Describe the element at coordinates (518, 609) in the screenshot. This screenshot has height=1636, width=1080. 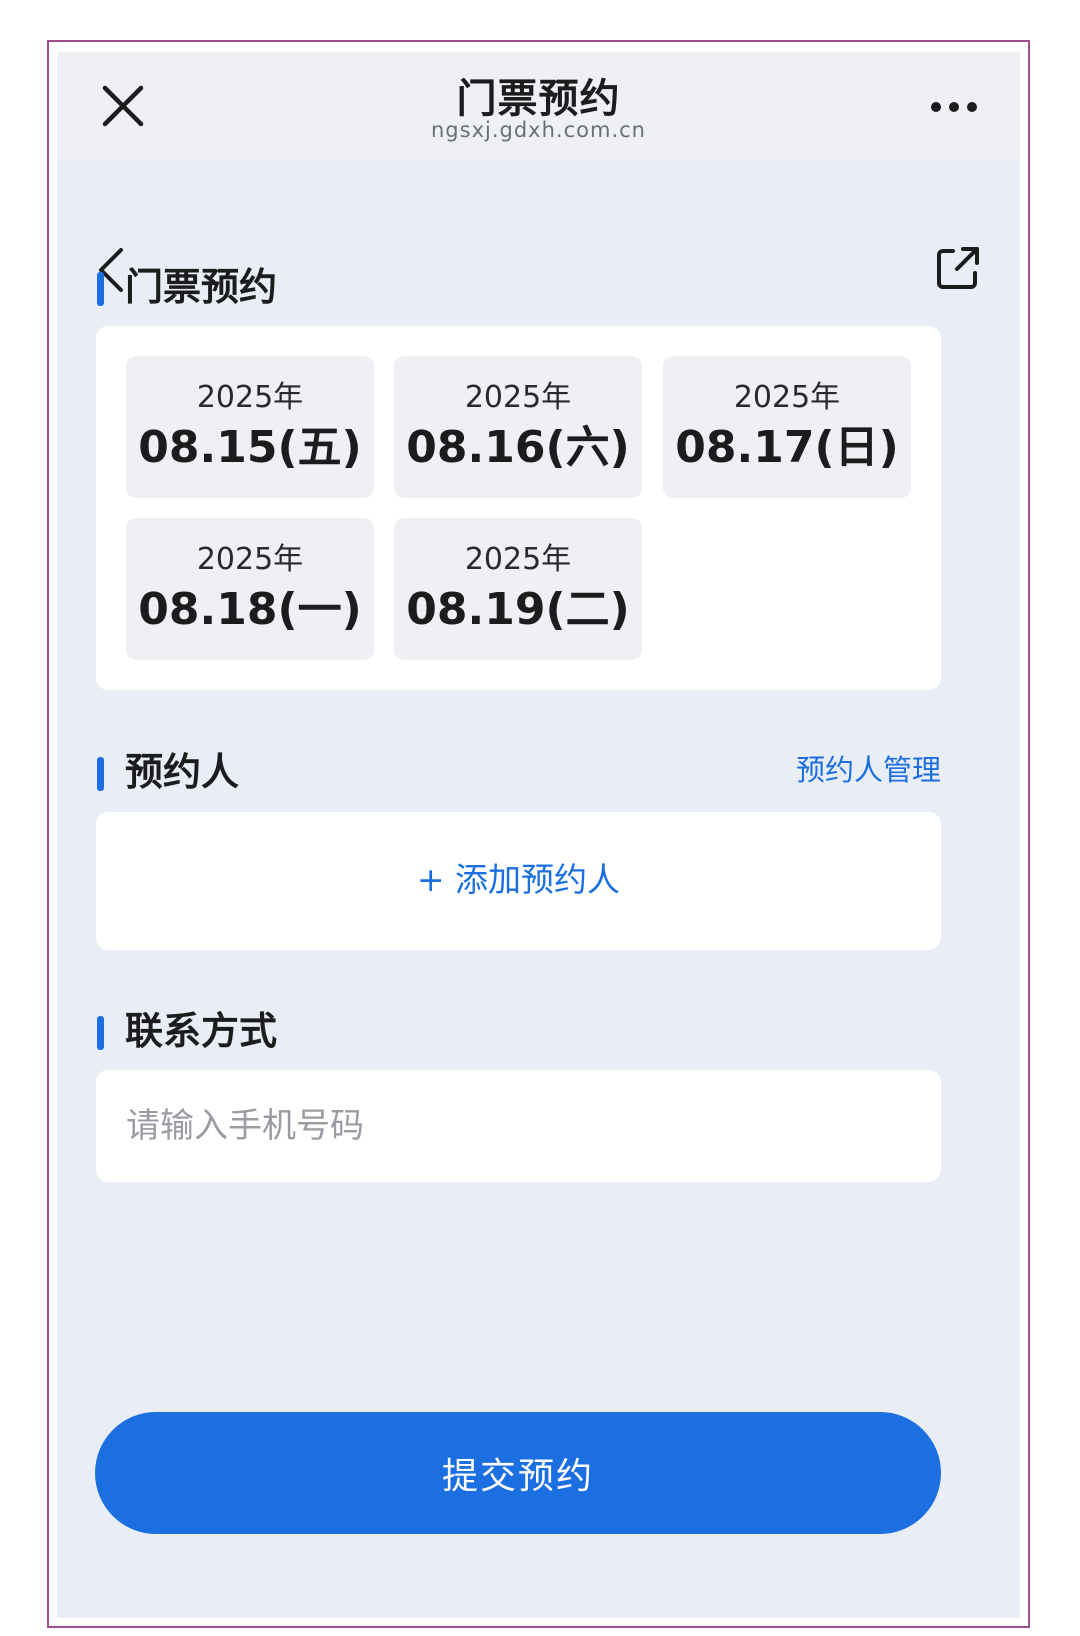
I see `date-option-day: 08.19(二)` at that location.